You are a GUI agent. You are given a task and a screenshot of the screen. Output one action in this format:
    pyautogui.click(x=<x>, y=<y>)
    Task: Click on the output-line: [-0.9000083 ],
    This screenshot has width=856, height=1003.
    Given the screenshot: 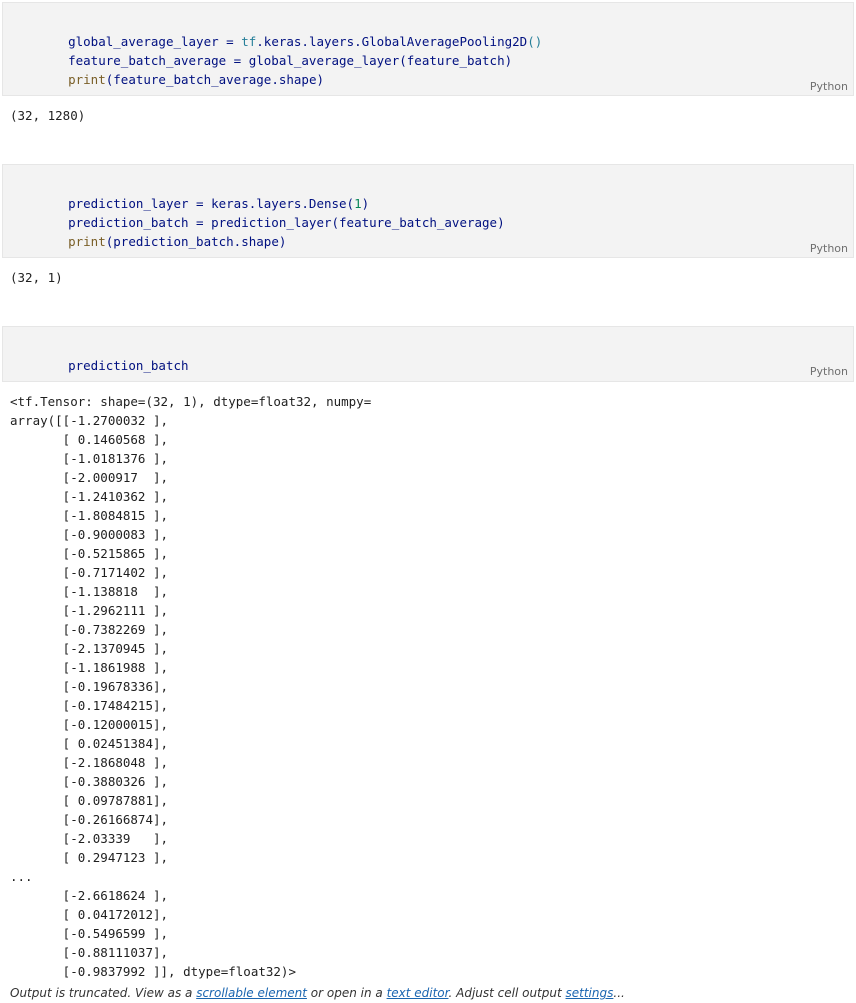 What is the action you would take?
    pyautogui.click(x=89, y=534)
    